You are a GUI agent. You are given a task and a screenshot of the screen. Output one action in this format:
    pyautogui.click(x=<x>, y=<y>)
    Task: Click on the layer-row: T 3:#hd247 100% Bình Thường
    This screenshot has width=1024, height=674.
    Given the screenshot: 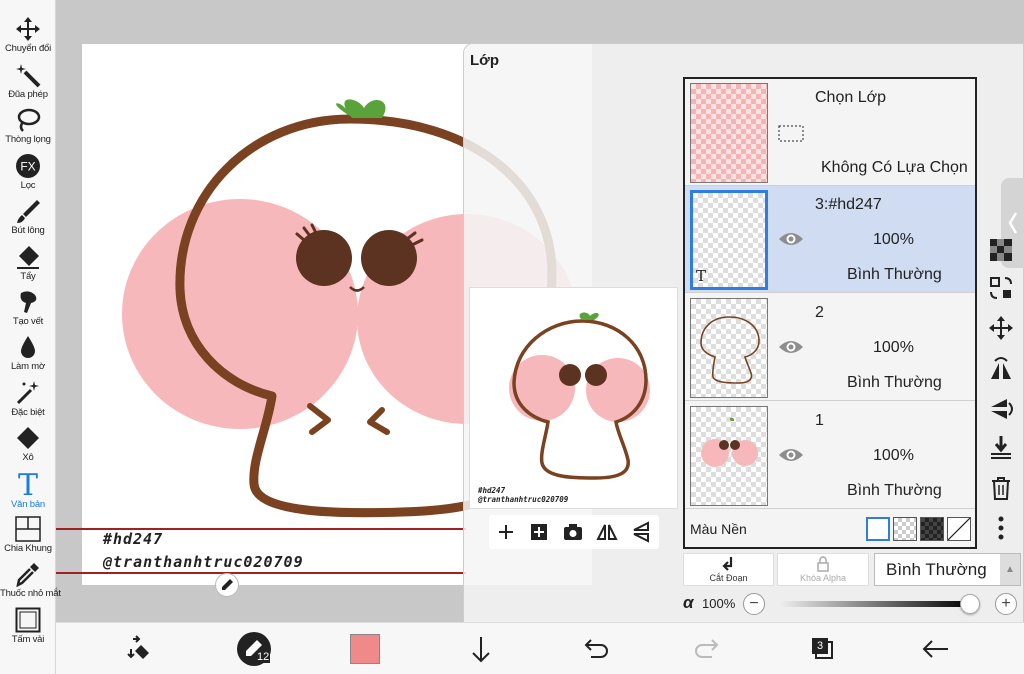 What is the action you would take?
    pyautogui.click(x=830, y=239)
    